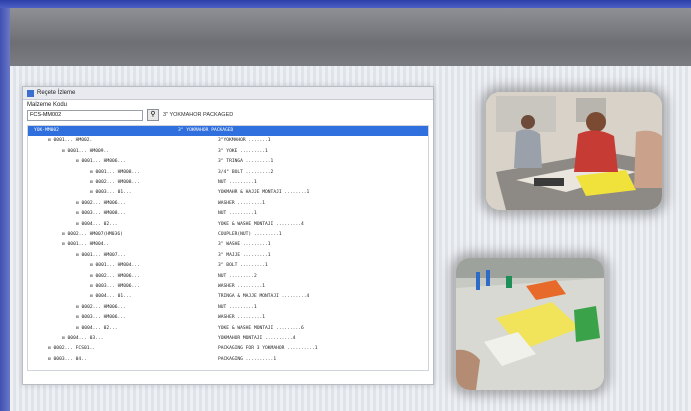 Image resolution: width=691 pixels, height=411 pixels. I want to click on tree-row-code: ⊟ 0001... HM009.., so click(86, 151).